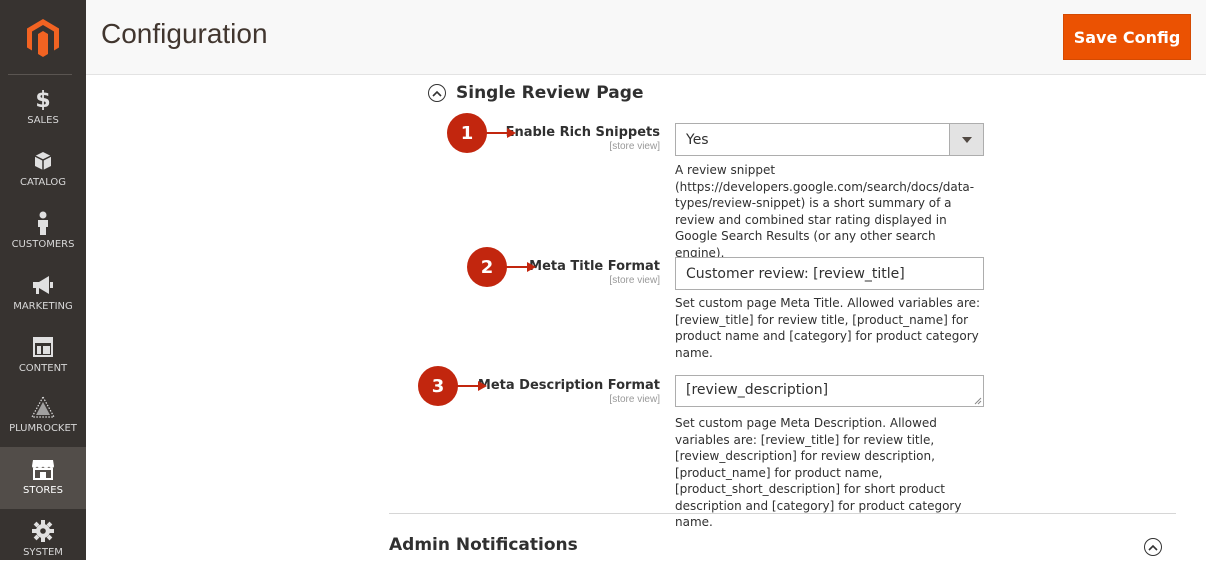 The width and height of the screenshot is (1206, 571). I want to click on sidebar-item-catalog: CATALOG, so click(43, 170).